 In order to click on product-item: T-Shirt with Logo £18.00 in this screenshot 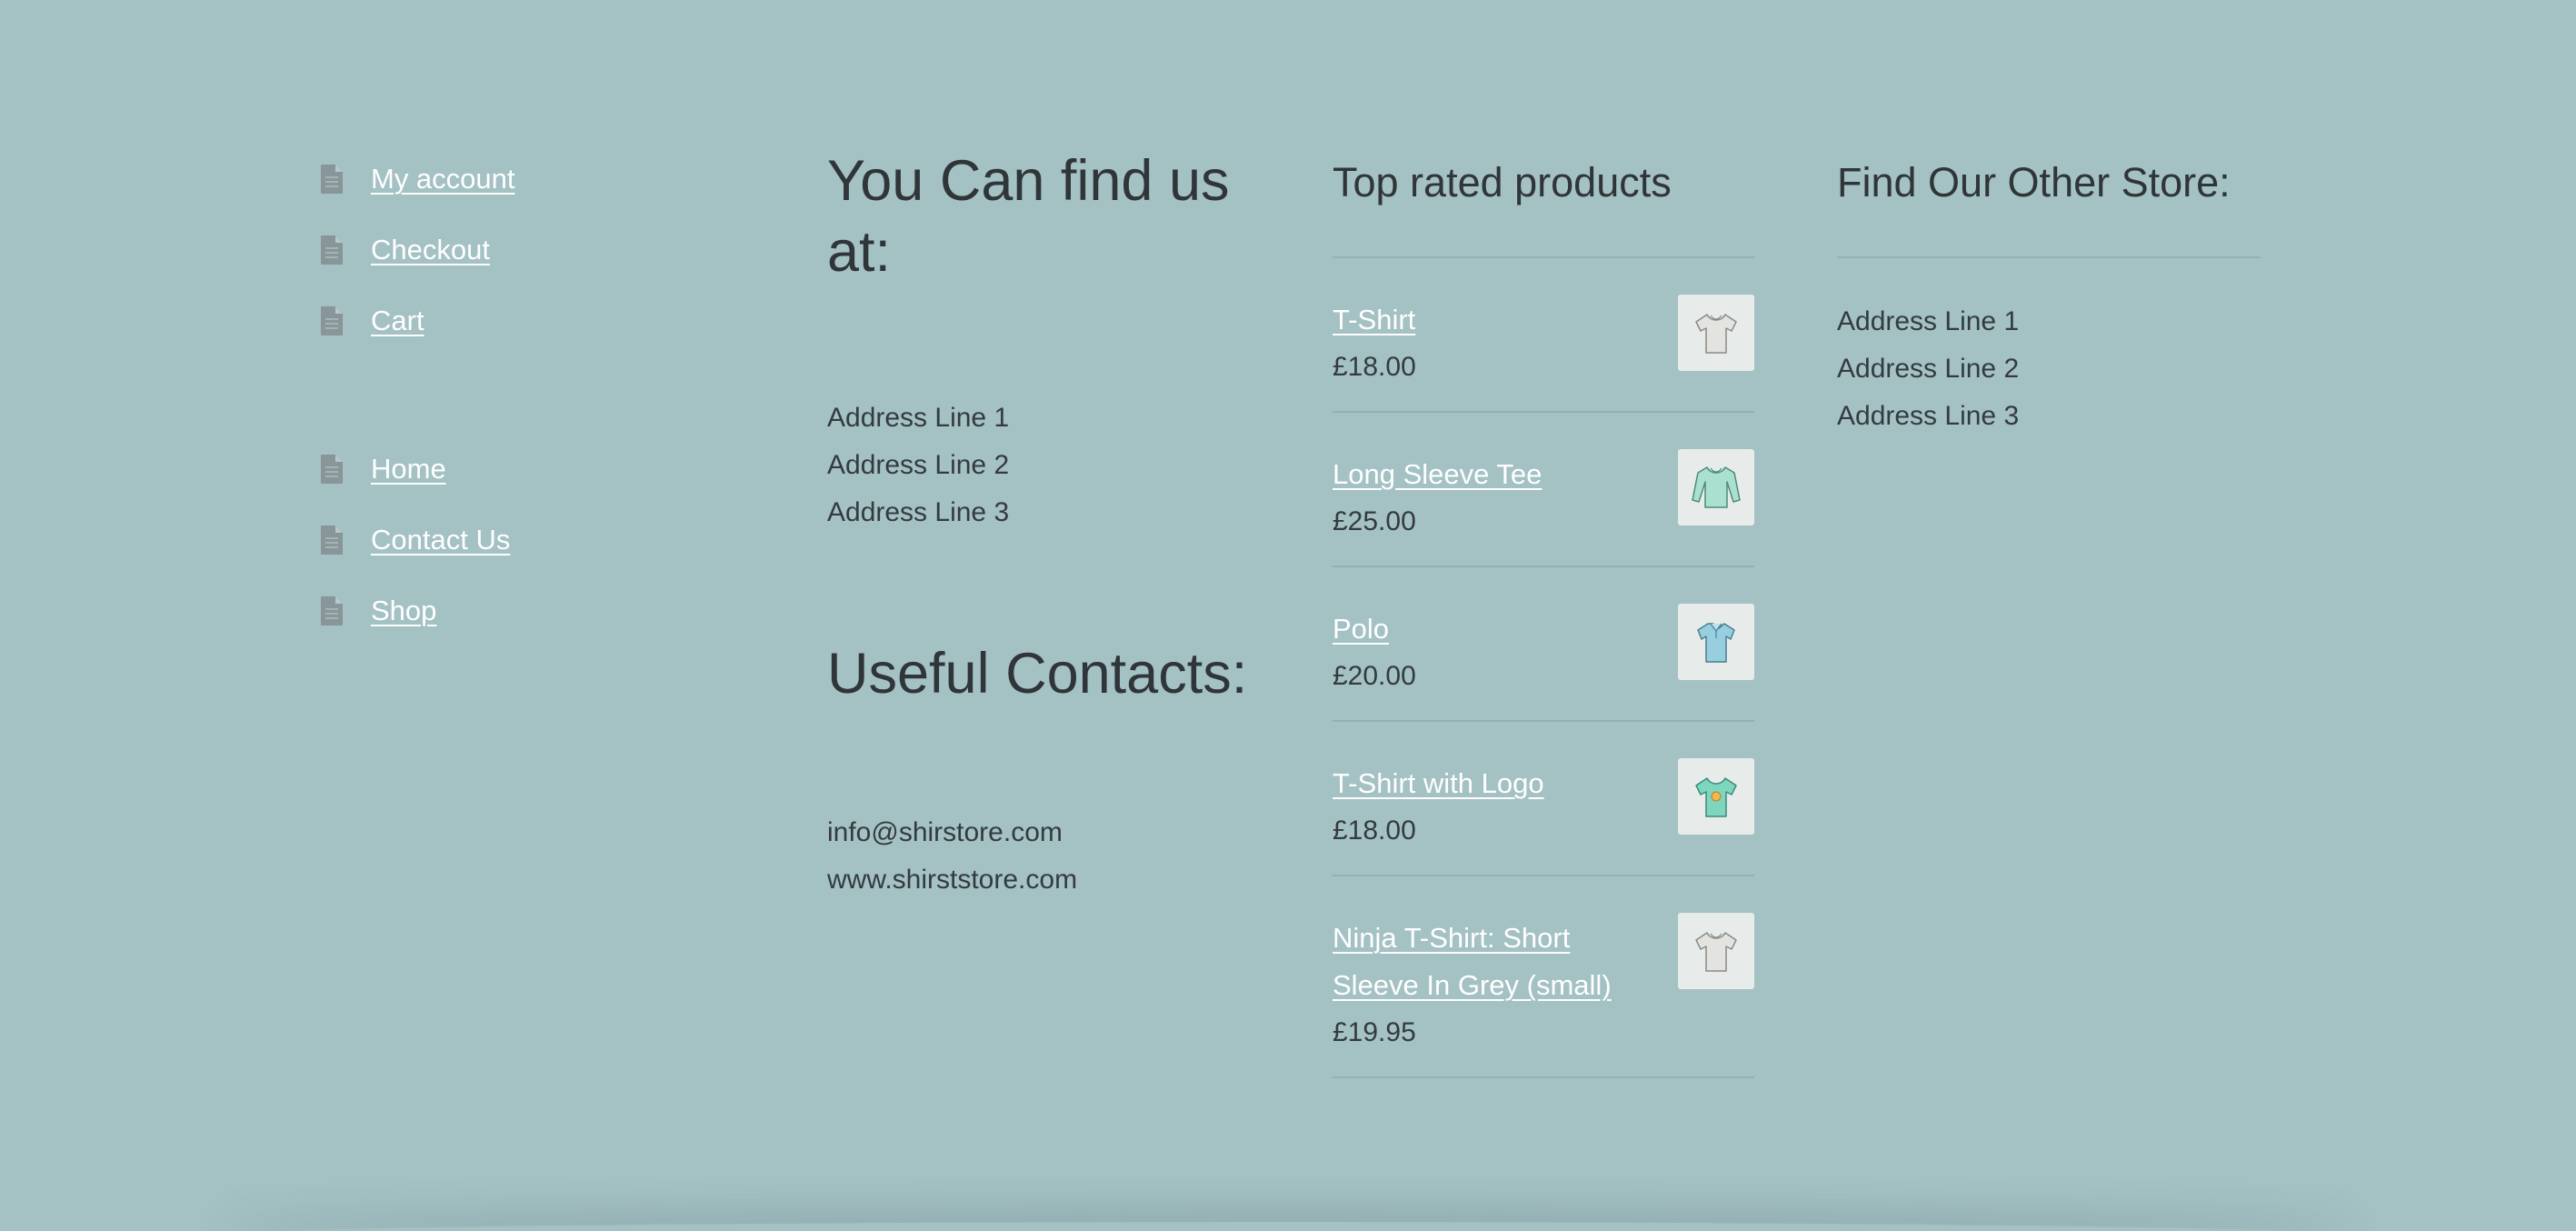, I will do `click(1543, 799)`.